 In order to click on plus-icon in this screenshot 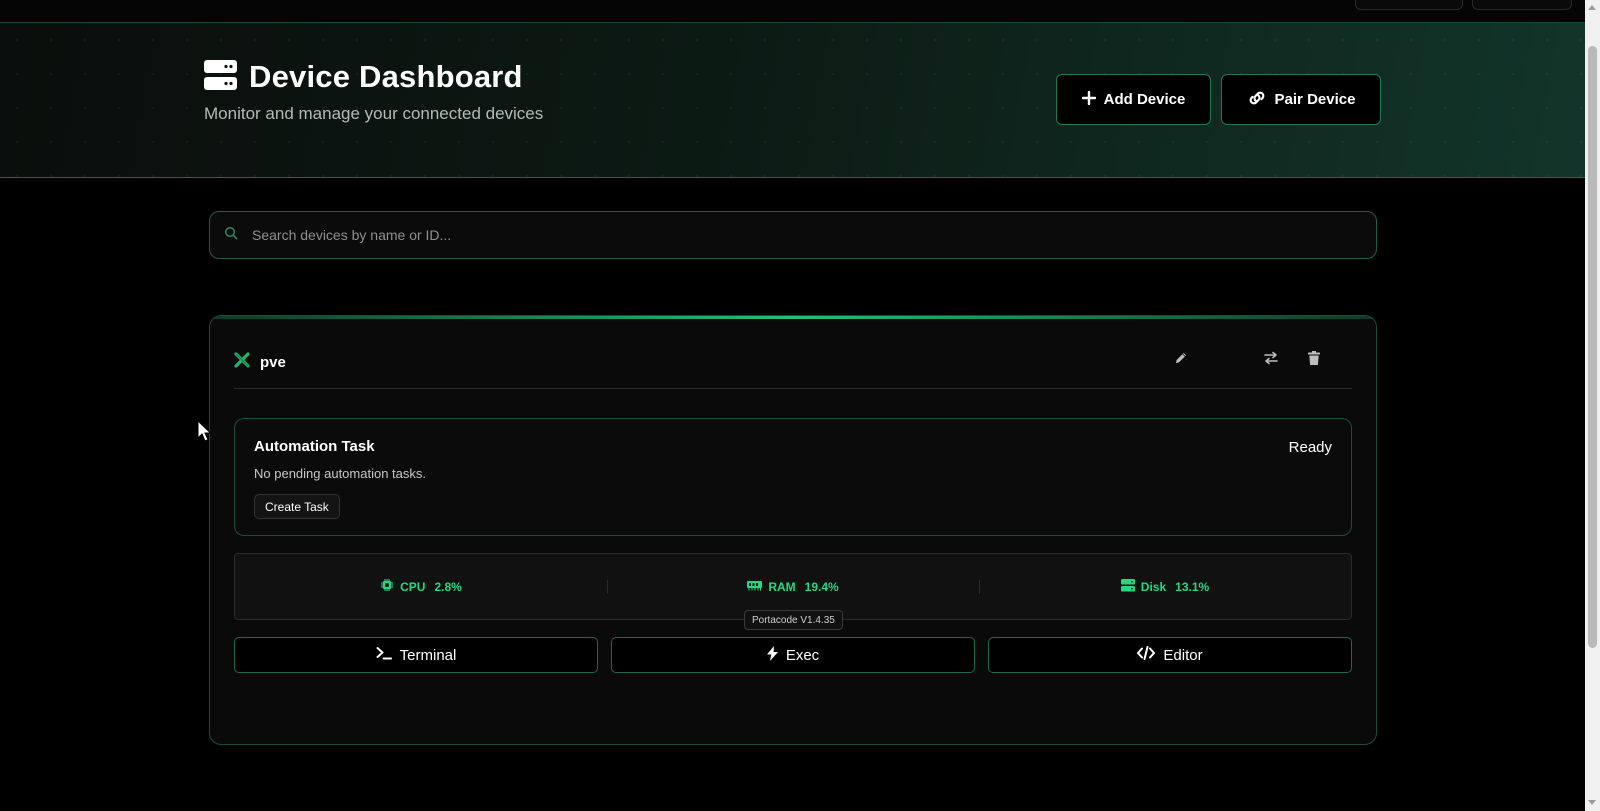, I will do `click(1088, 99)`.